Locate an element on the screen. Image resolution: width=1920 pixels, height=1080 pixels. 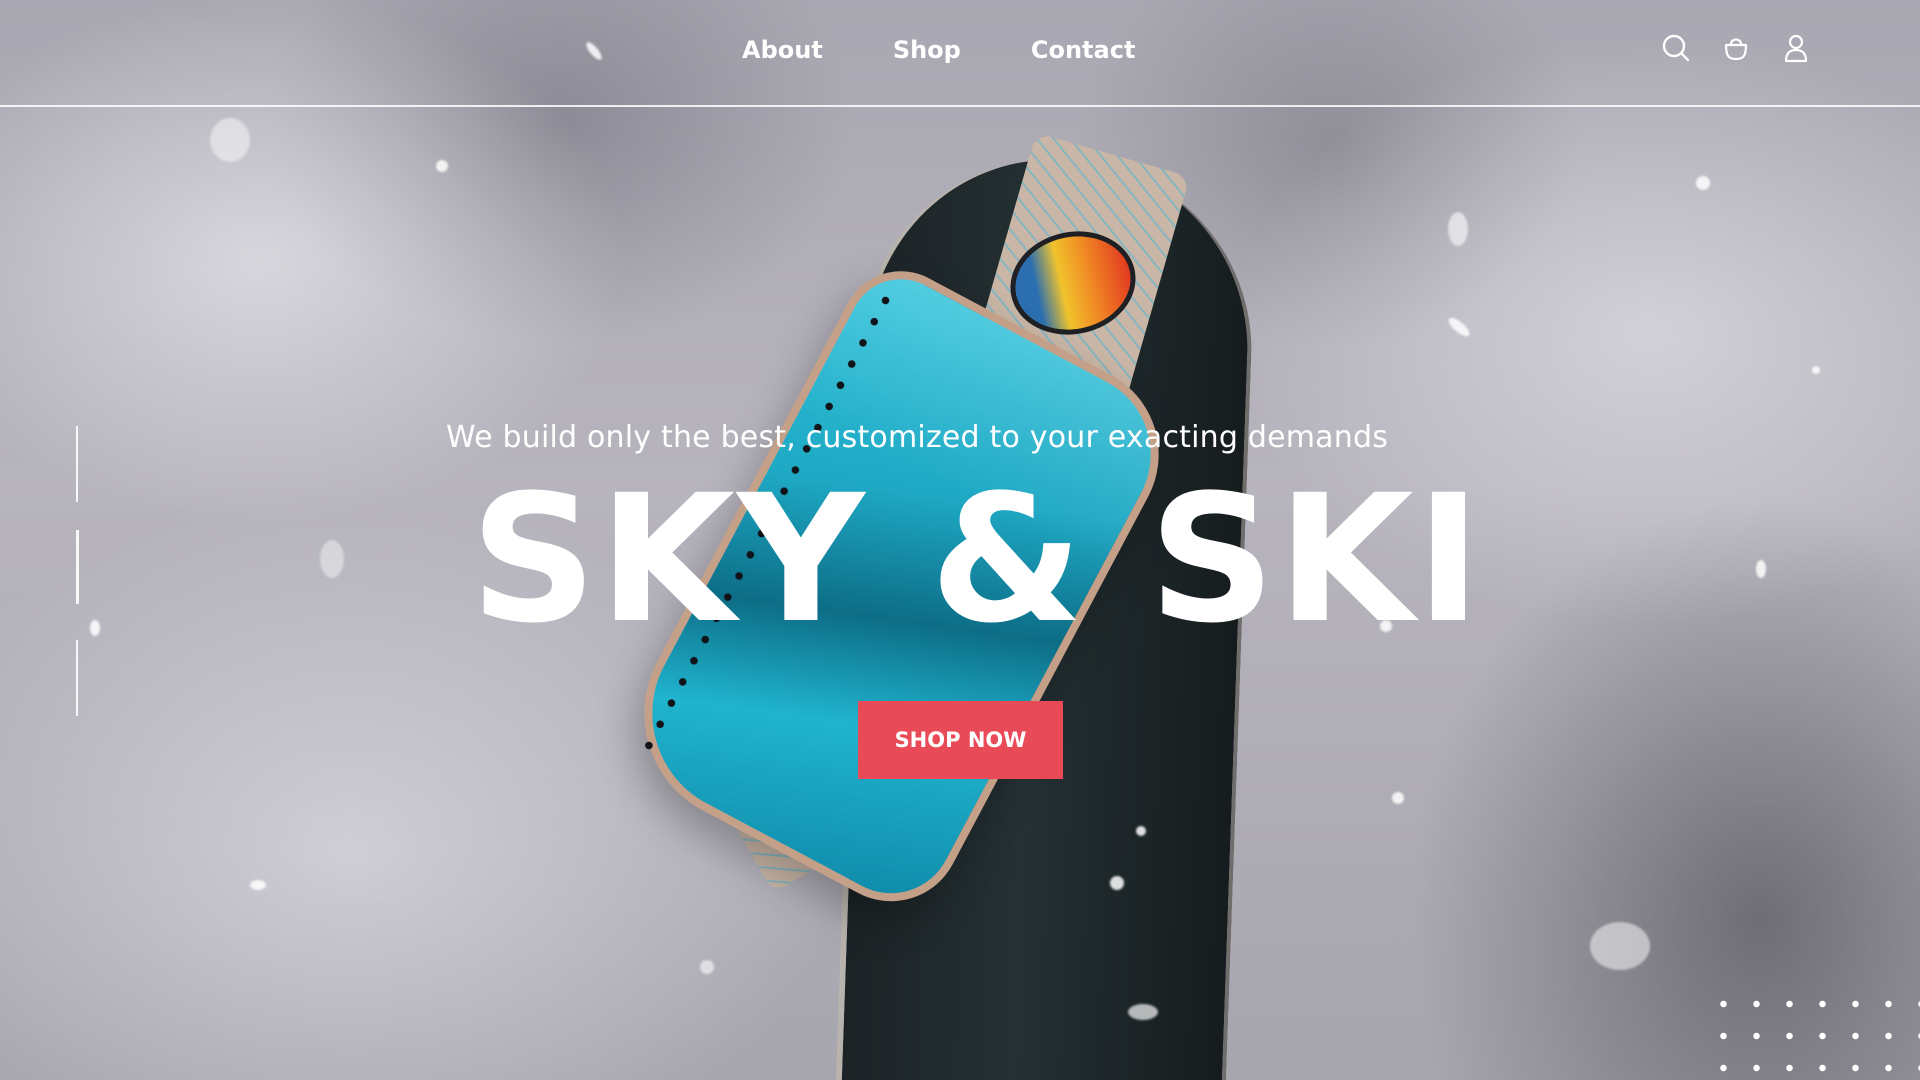
nav-link-contact: Contact is located at coordinates (1083, 50).